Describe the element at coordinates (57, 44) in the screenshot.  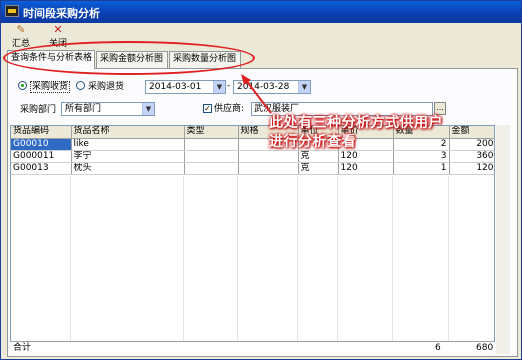
I see `close-label: 关闭` at that location.